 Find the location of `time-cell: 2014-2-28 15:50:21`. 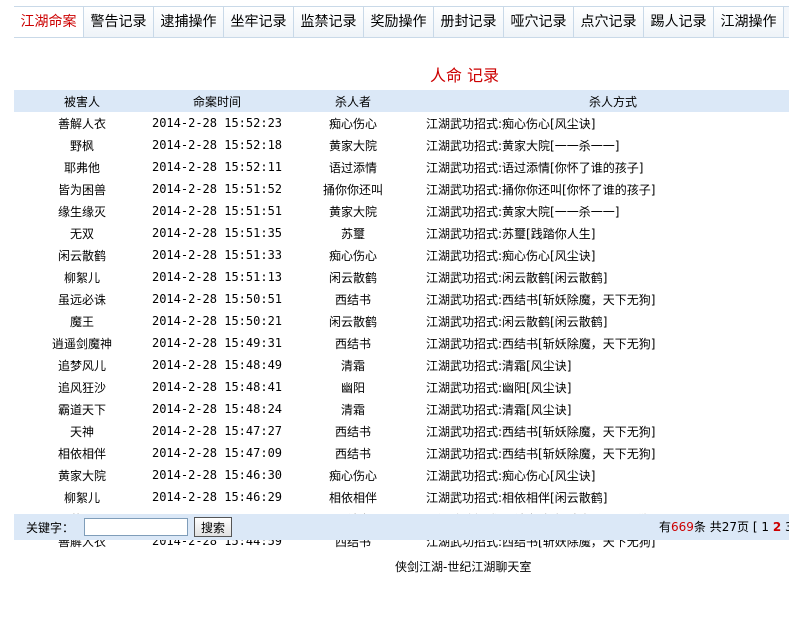

time-cell: 2014-2-28 15:50:21 is located at coordinates (217, 321).